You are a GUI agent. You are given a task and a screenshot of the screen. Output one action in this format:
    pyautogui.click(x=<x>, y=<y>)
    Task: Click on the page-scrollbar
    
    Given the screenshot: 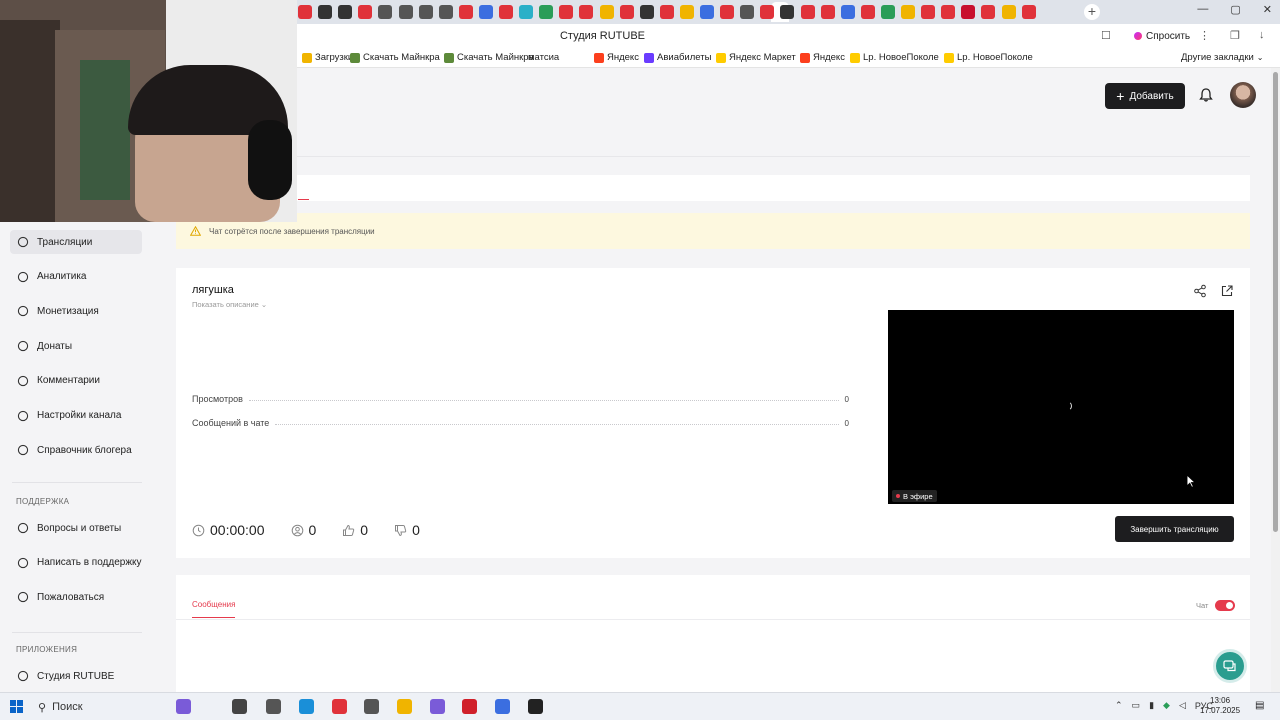 What is the action you would take?
    pyautogui.click(x=1275, y=380)
    